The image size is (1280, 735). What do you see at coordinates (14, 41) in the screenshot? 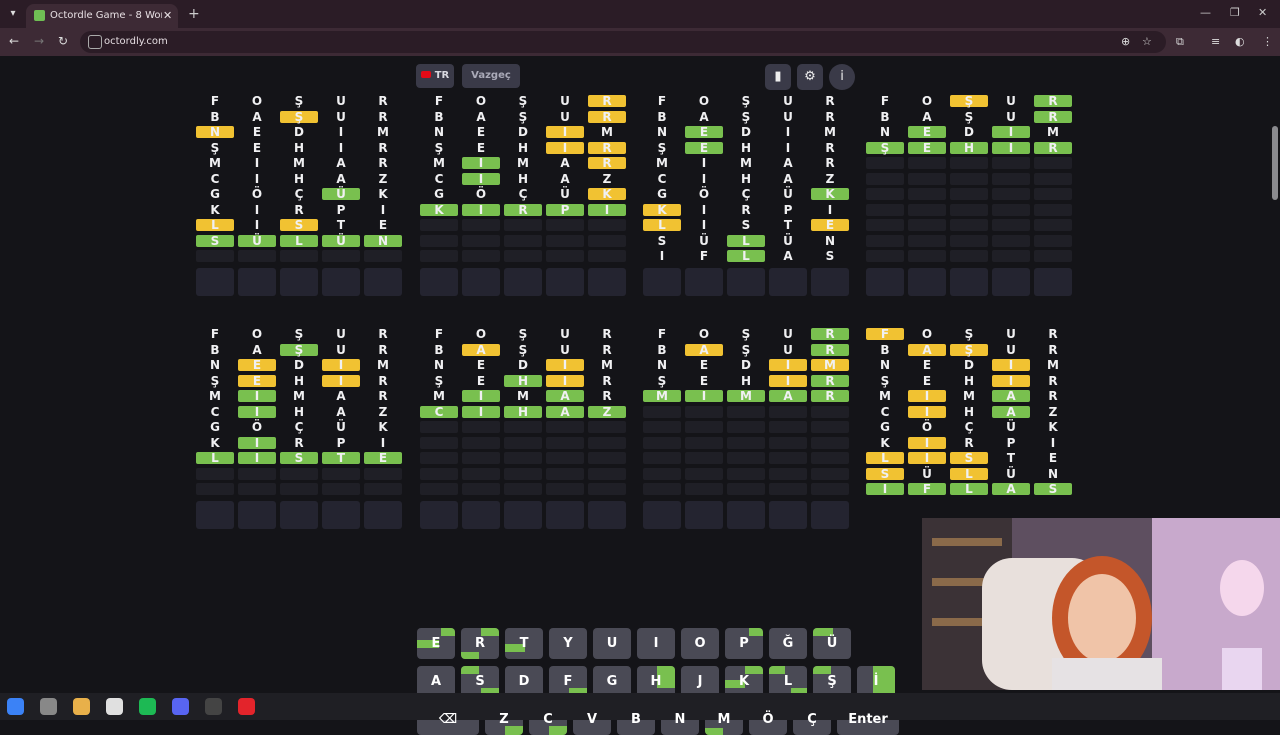
I see `back-icon: ←` at bounding box center [14, 41].